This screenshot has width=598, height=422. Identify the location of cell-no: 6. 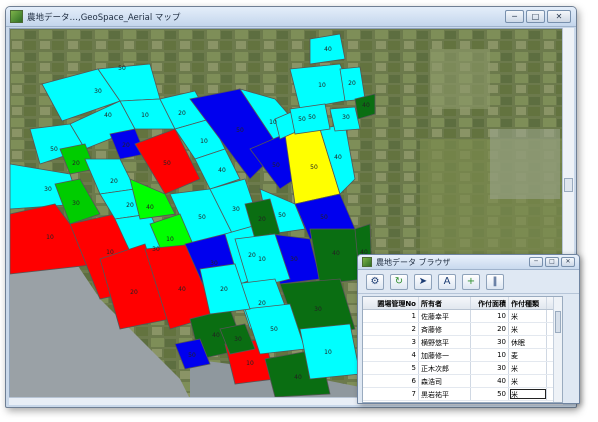
(391, 381).